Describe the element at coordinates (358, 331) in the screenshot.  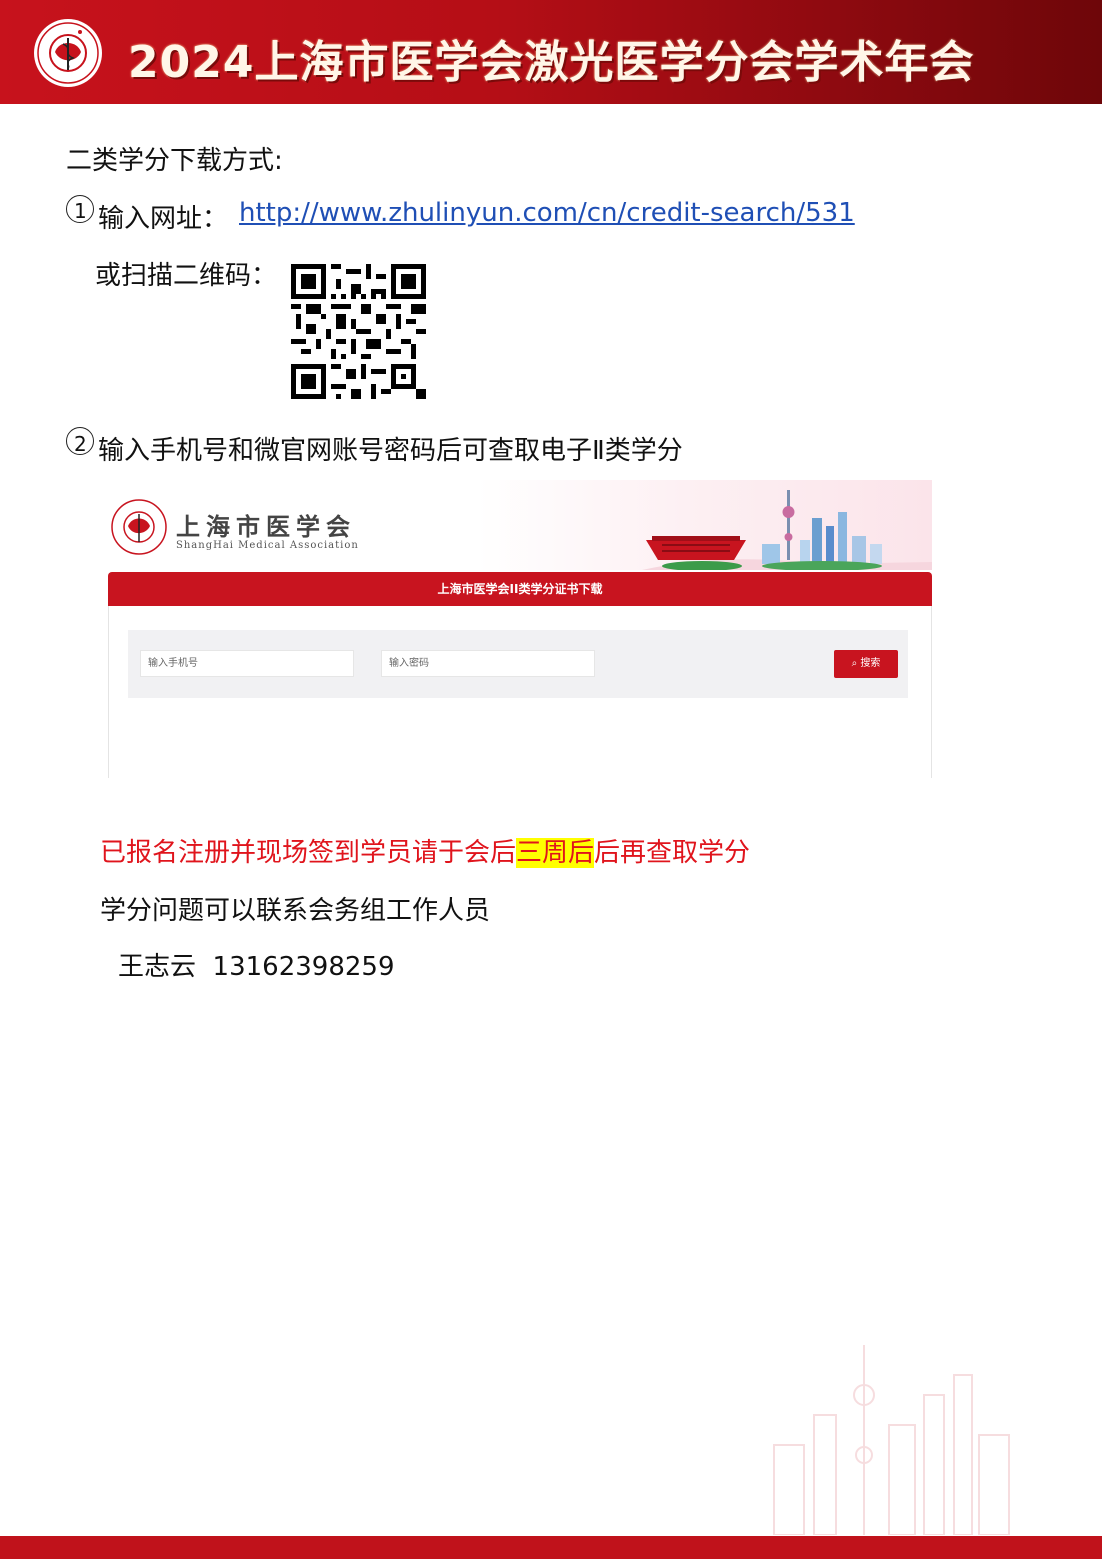
I see `qr-code` at that location.